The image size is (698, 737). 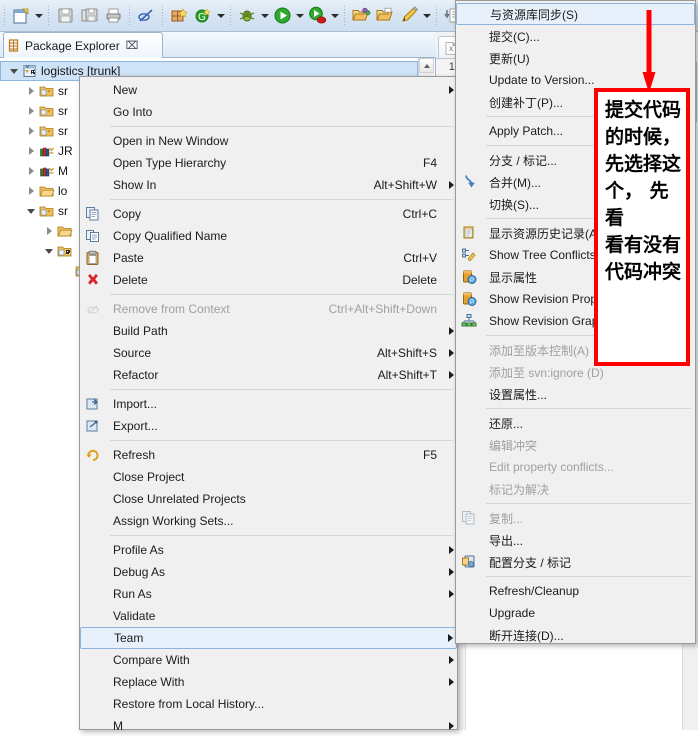 I want to click on menu-item-label: Close Project, so click(x=149, y=477).